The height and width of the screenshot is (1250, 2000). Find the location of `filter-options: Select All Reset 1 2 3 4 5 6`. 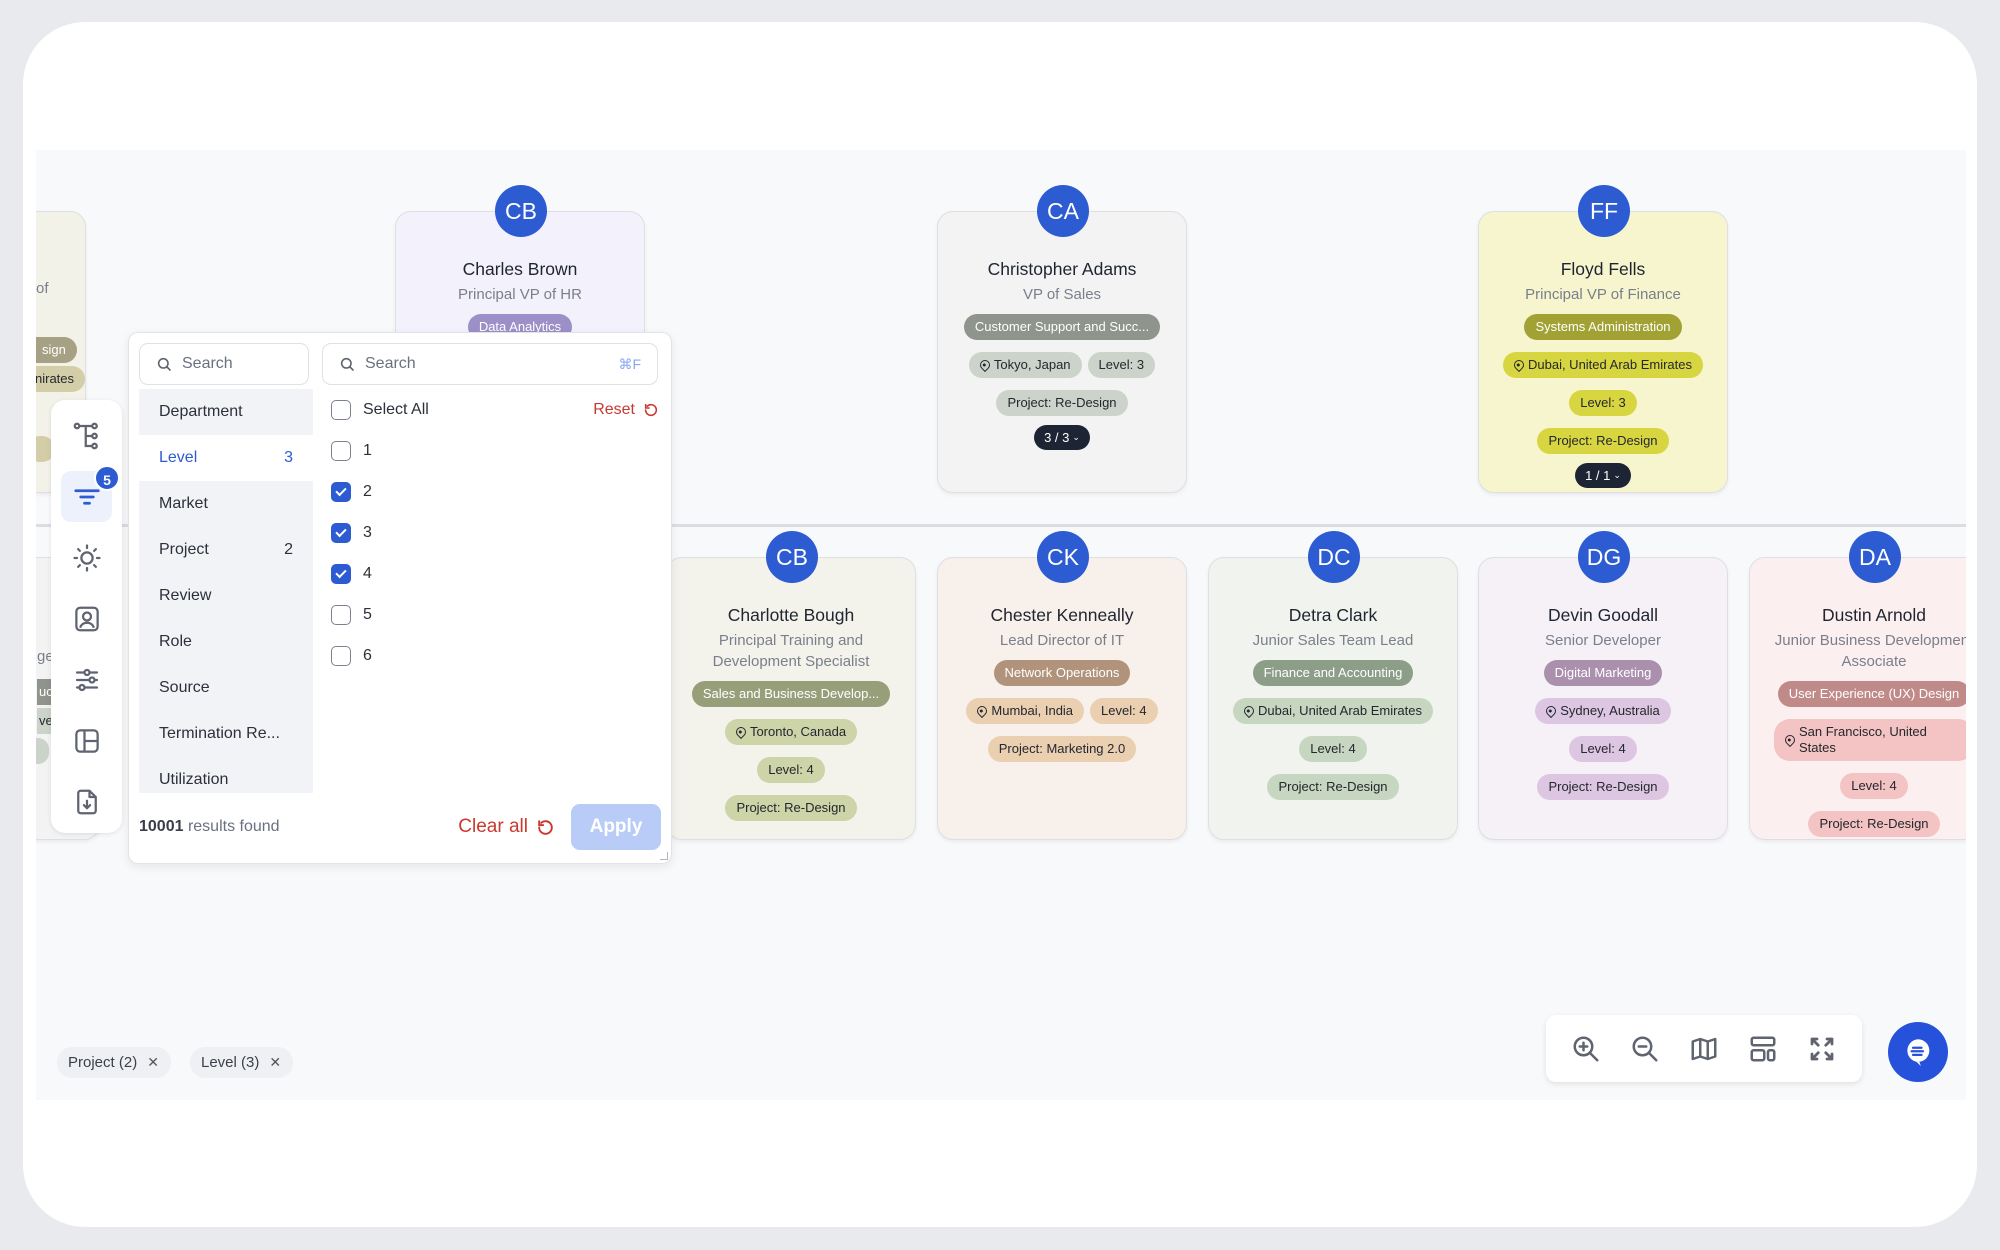

filter-options: Select All Reset 1 2 3 4 5 6 is located at coordinates (496, 532).